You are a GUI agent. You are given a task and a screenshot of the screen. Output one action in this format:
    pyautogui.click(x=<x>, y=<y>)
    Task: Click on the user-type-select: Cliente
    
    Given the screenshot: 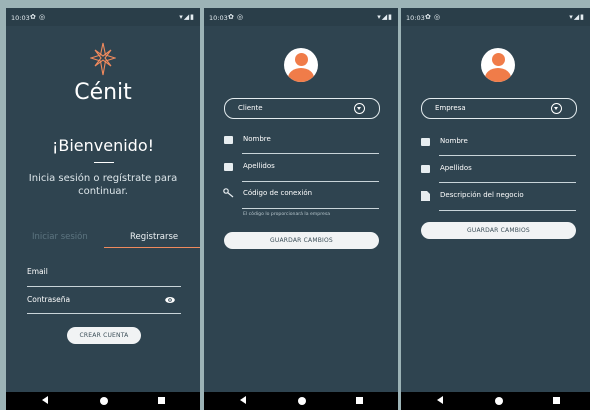 What is the action you would take?
    pyautogui.click(x=302, y=108)
    